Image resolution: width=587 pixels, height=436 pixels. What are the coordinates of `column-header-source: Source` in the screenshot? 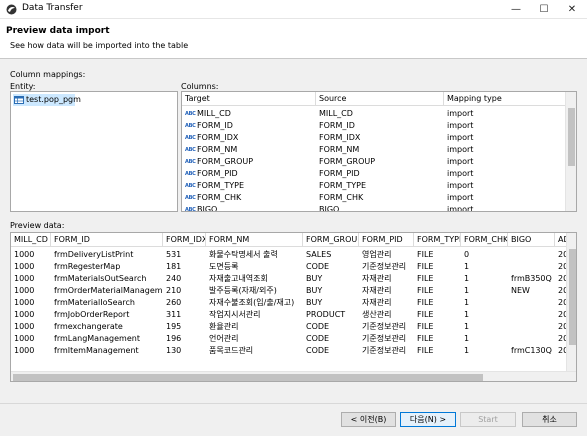 It's located at (380, 99).